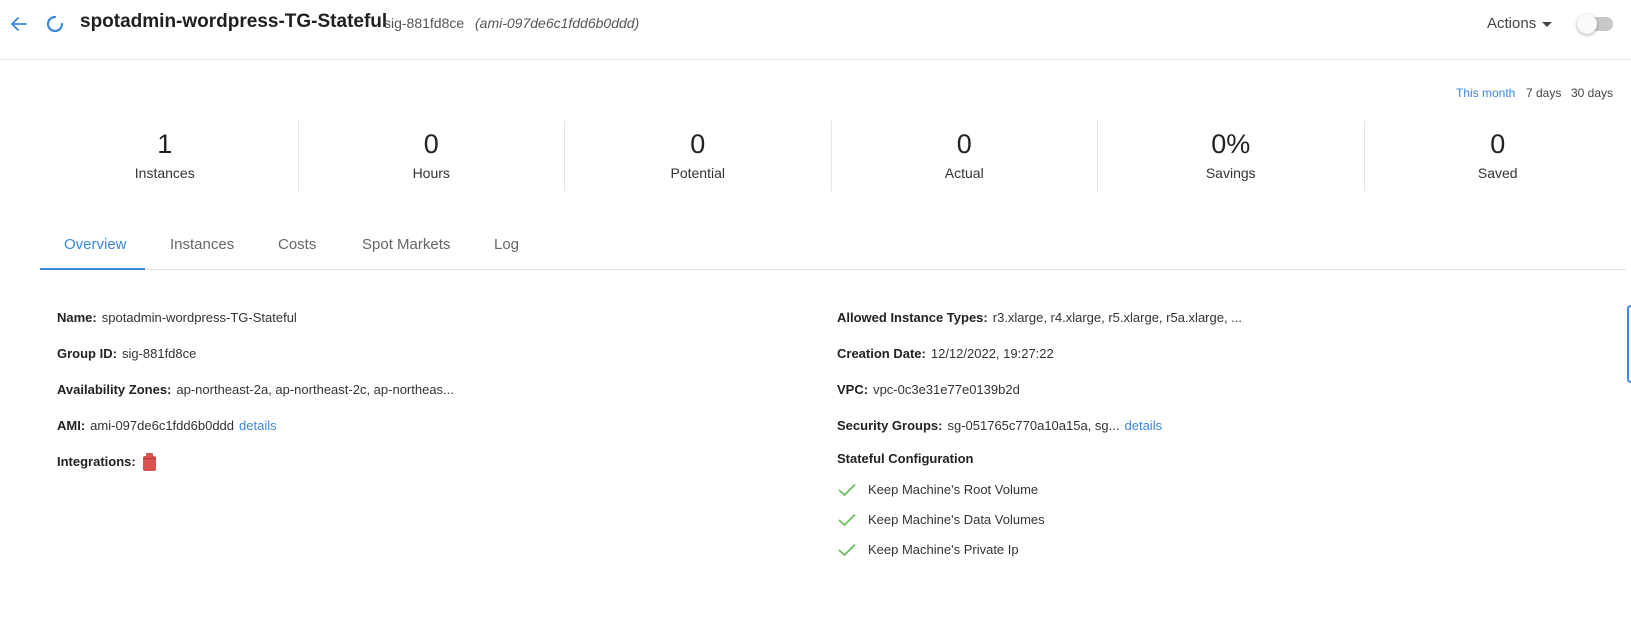  Describe the element at coordinates (1497, 173) in the screenshot. I see `stat-label: Saved` at that location.